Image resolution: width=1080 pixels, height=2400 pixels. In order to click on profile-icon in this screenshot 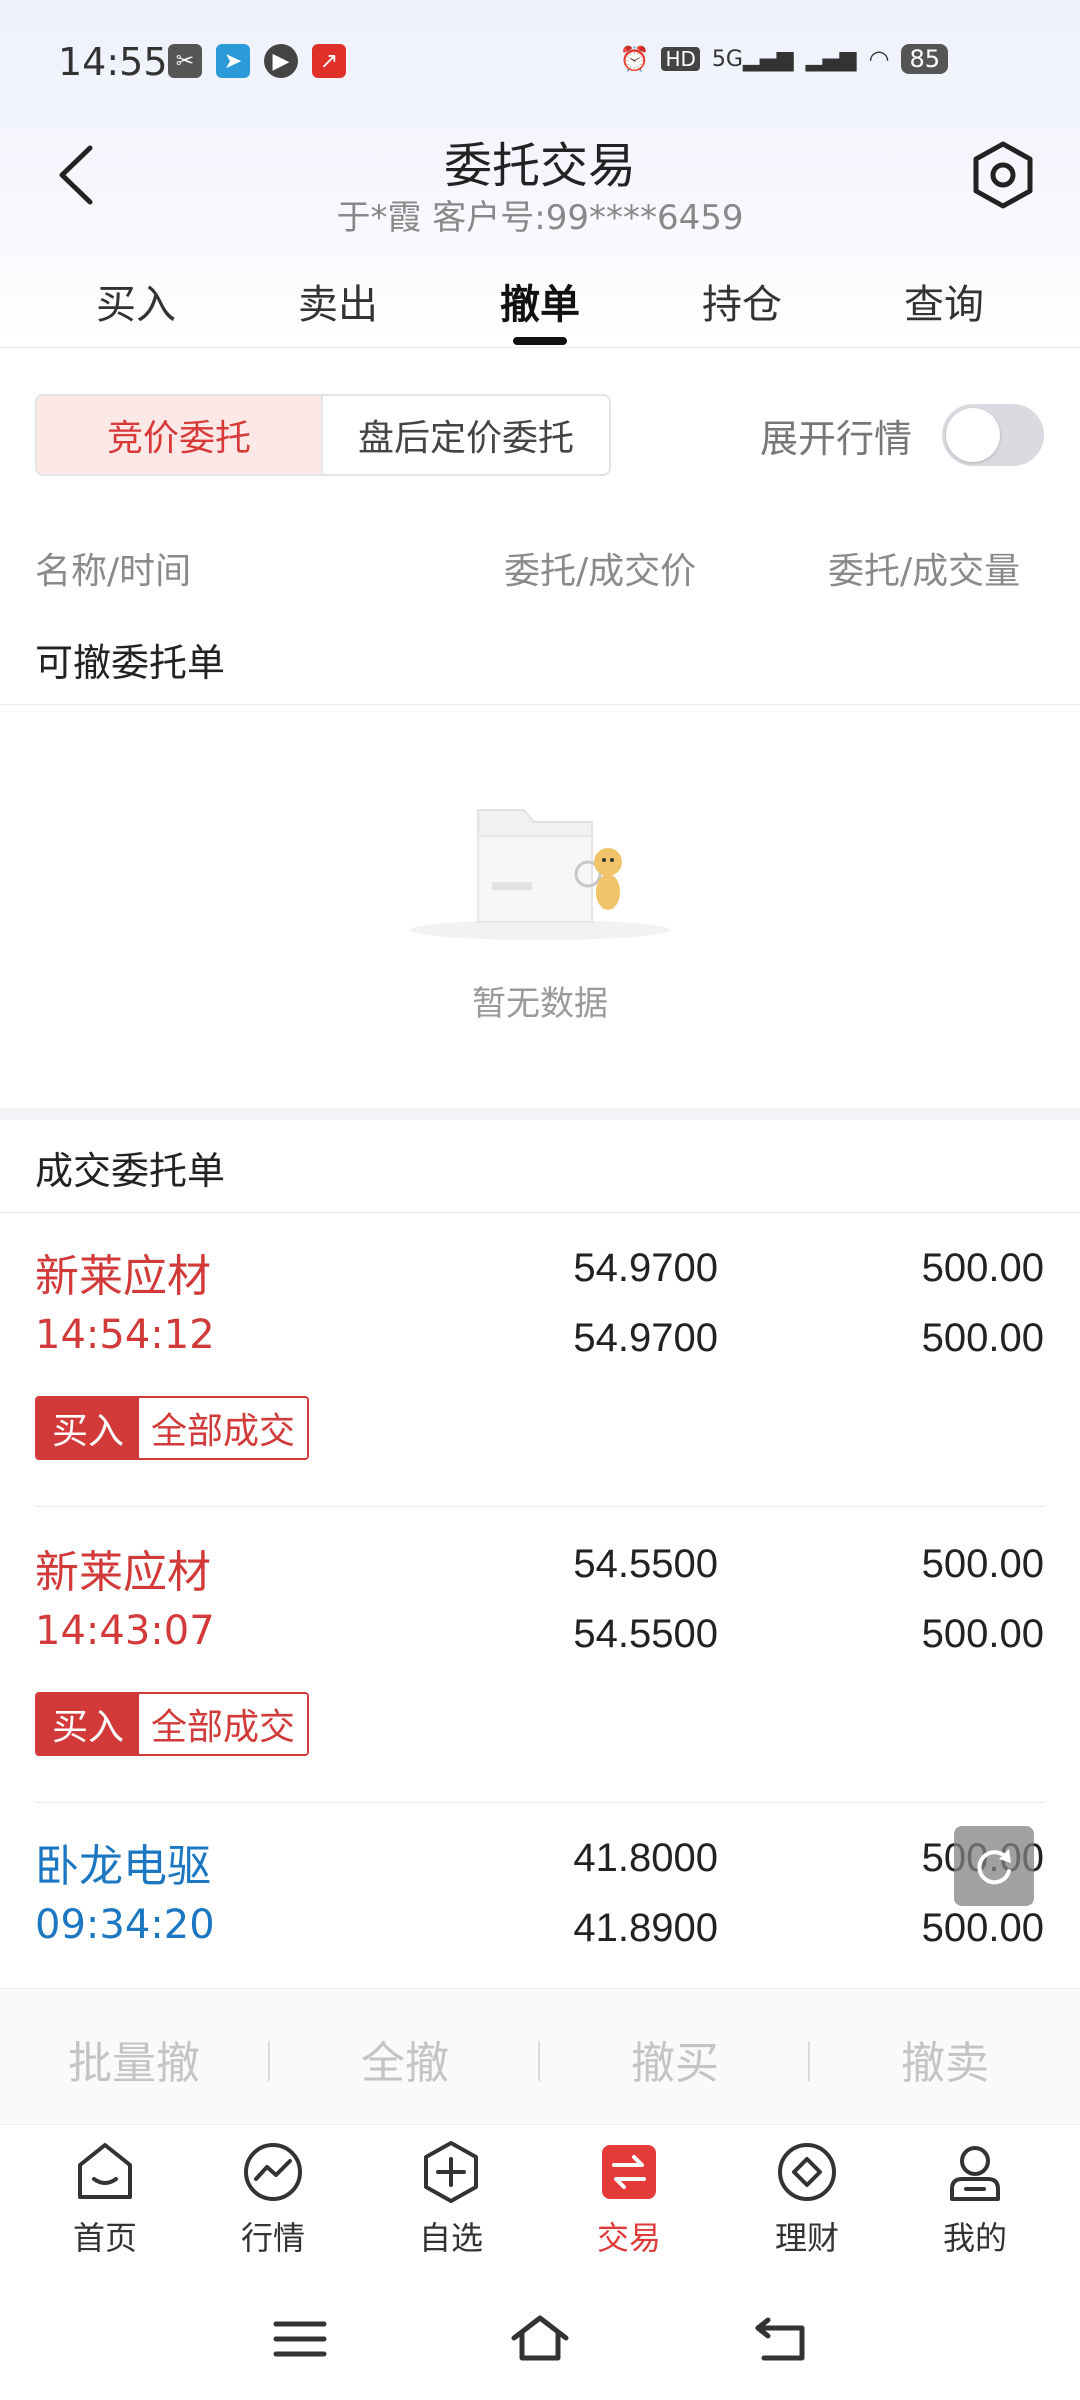, I will do `click(975, 2173)`.